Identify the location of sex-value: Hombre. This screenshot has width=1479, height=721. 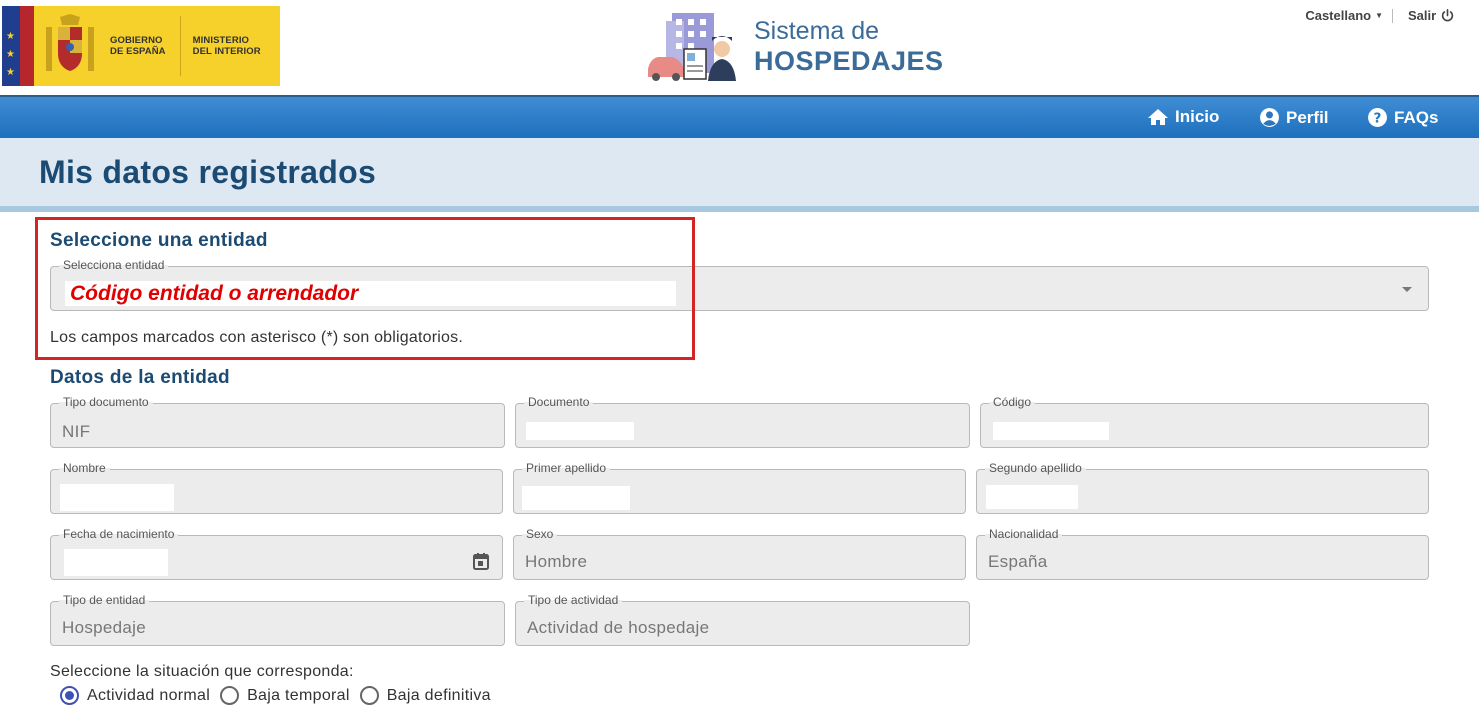
(556, 561).